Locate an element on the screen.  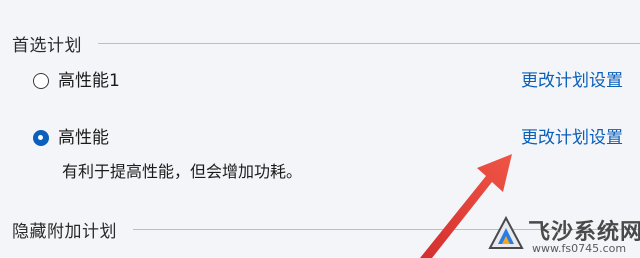
watermark-url: www.fs0745.com is located at coordinates (579, 248).